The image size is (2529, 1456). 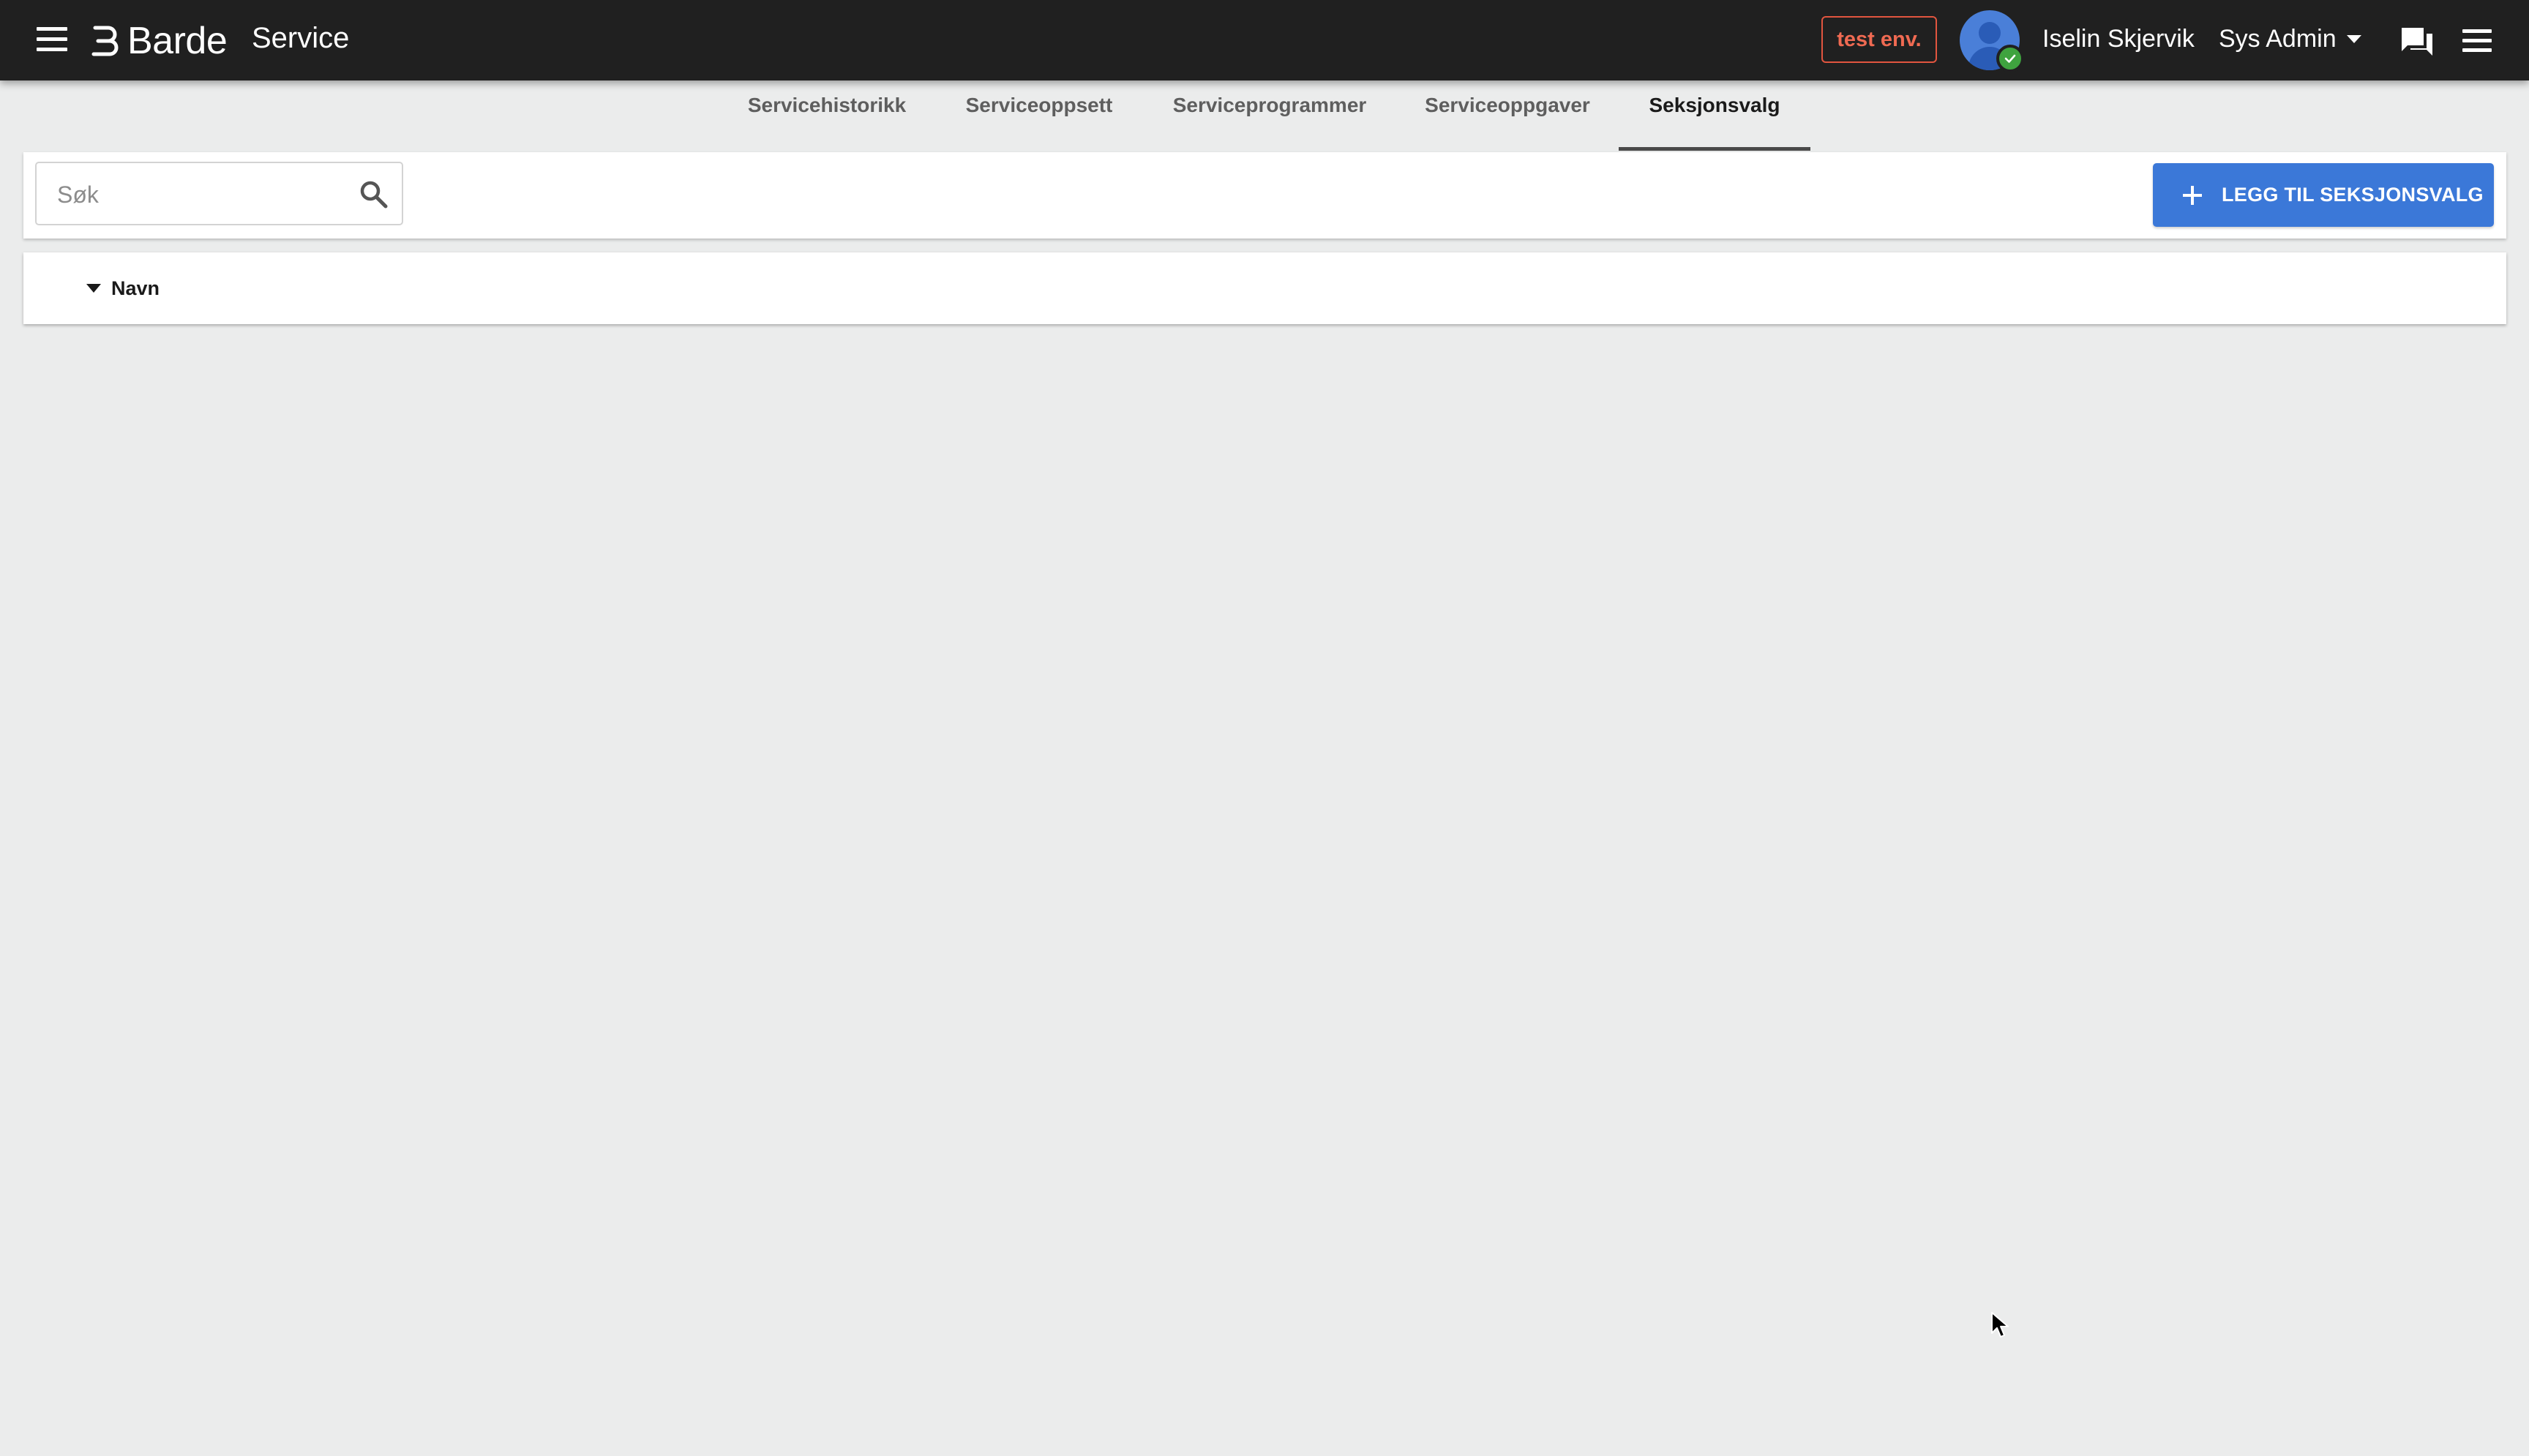 I want to click on tab-servicehistorikk: Servicehistorikk, so click(x=827, y=116).